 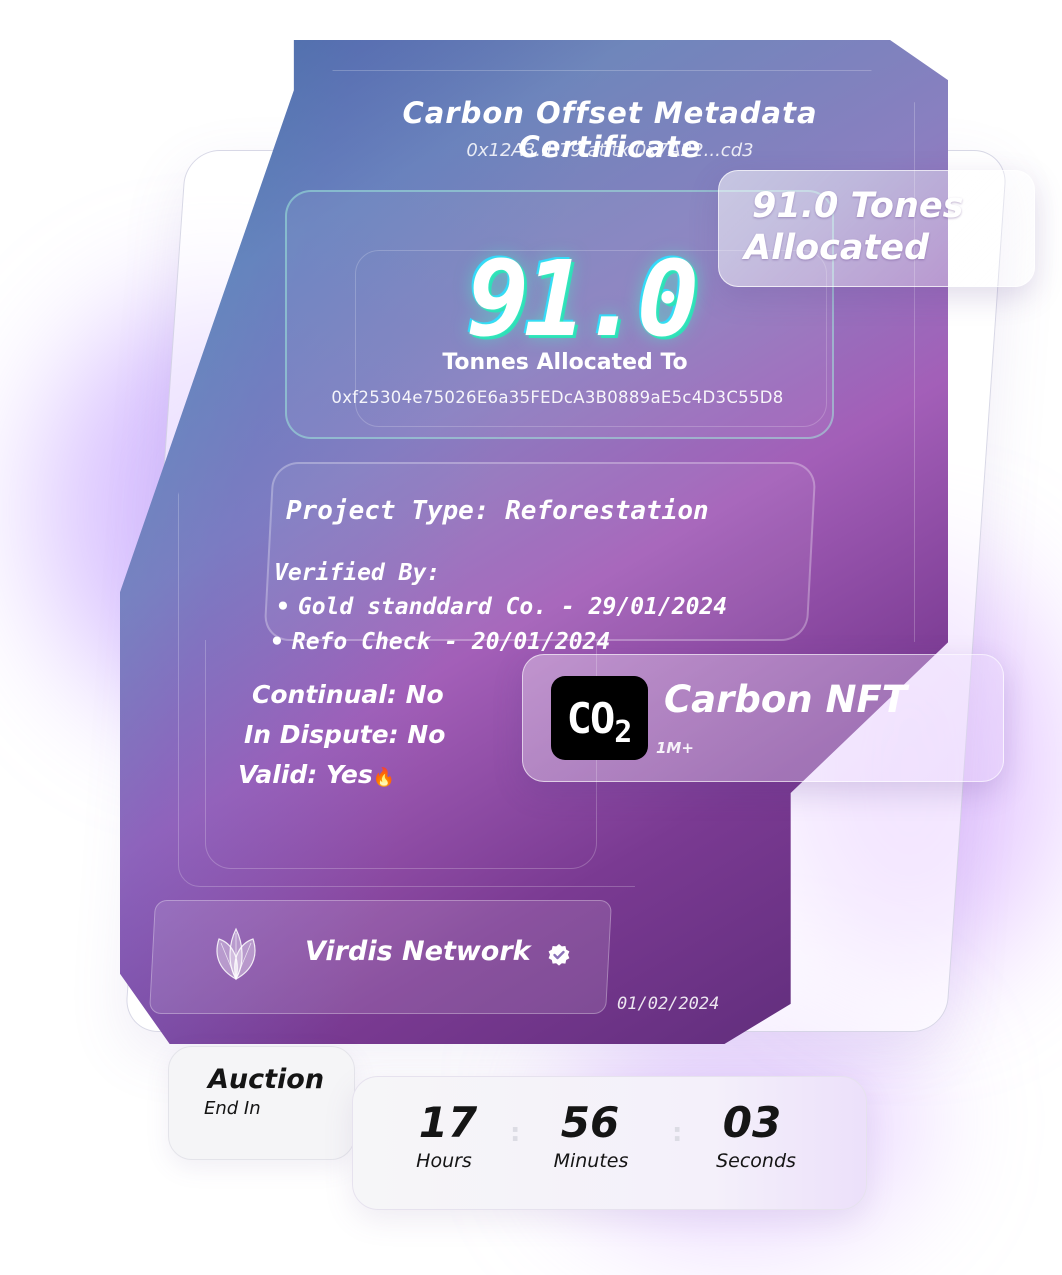 I want to click on certificate-tx-reference: 0x12A3..B79 at tx 0x7A22...cd3, so click(x=610, y=150).